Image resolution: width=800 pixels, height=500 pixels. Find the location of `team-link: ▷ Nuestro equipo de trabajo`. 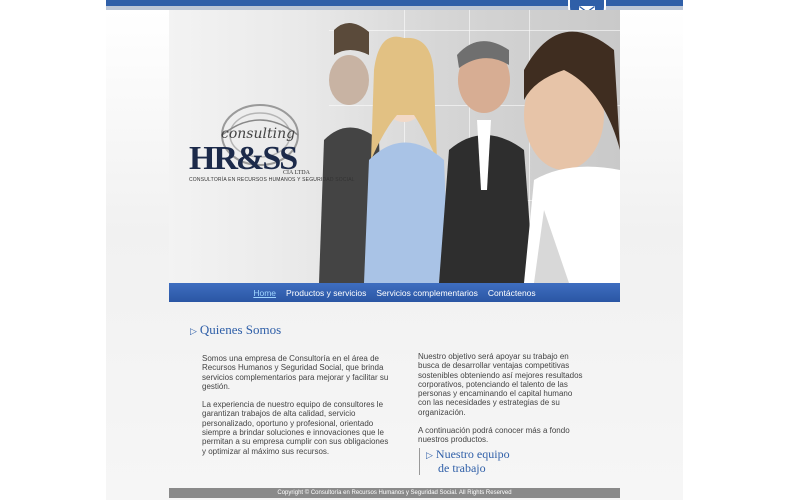

team-link: ▷ Nuestro equipo de trabajo is located at coordinates (464, 461).